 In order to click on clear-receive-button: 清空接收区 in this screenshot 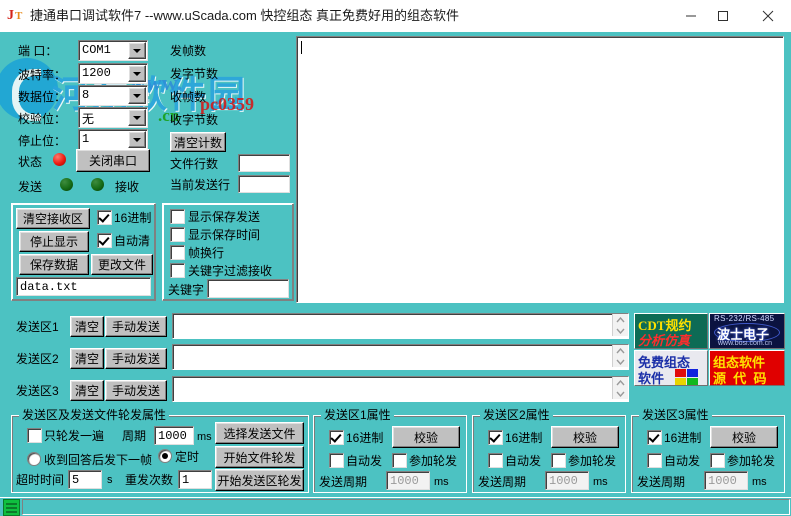, I will do `click(53, 218)`.